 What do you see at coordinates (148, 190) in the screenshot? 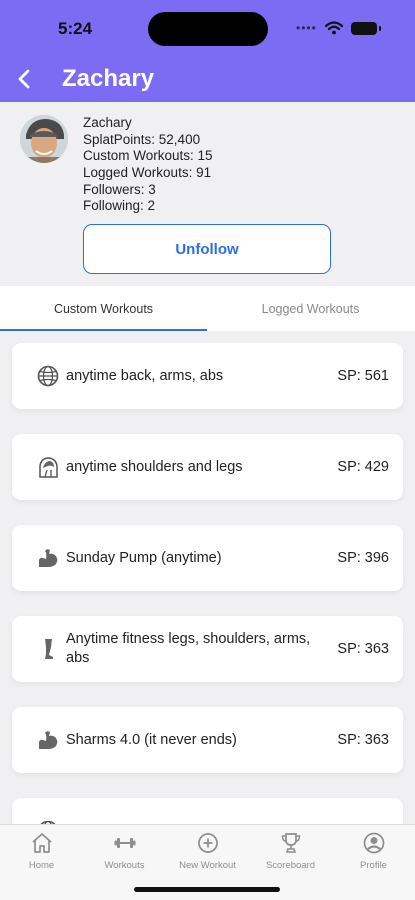
I see `followers-count: Followers: 3` at bounding box center [148, 190].